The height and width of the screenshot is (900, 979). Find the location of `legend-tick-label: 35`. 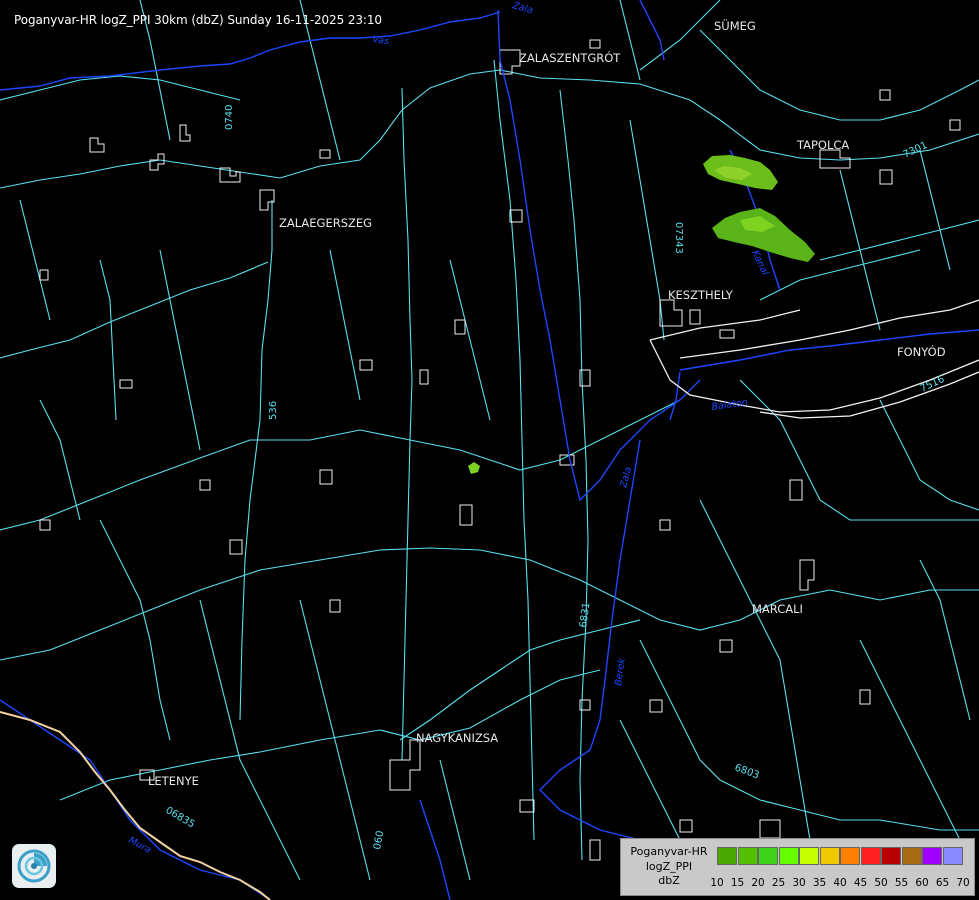

legend-tick-label: 35 is located at coordinates (819, 883).